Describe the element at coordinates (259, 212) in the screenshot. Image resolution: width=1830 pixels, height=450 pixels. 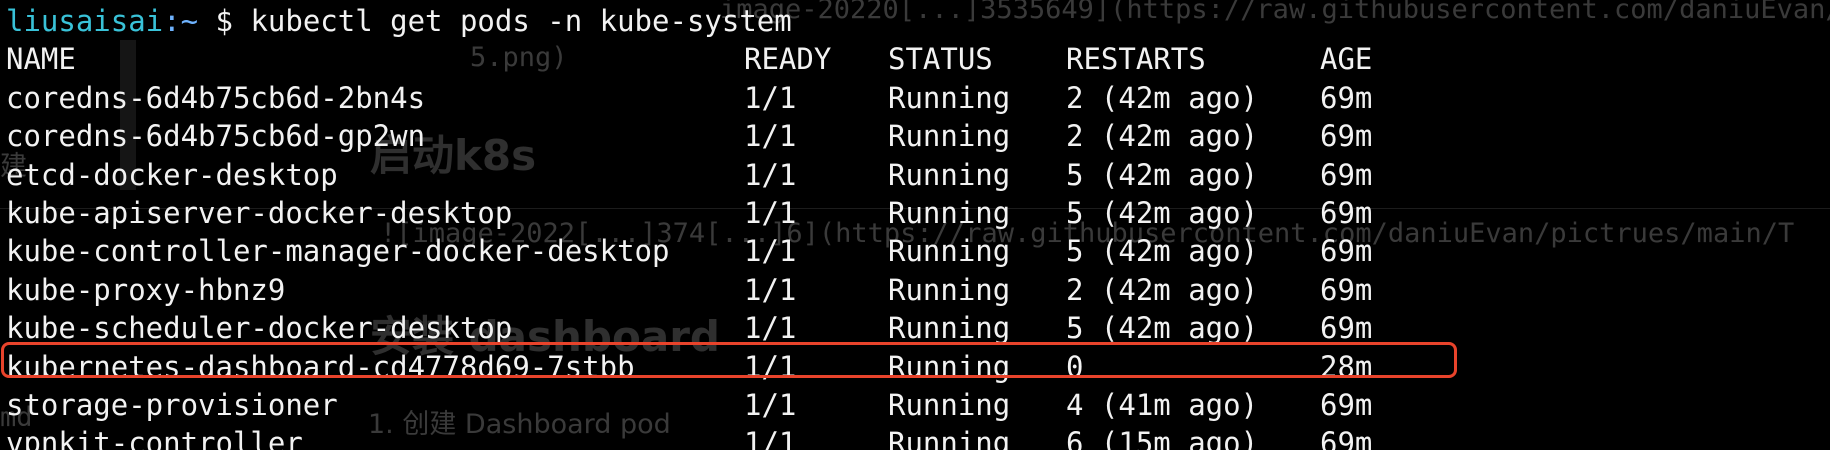
I see `pod-name: kube-apiserver-docker-desktop` at that location.